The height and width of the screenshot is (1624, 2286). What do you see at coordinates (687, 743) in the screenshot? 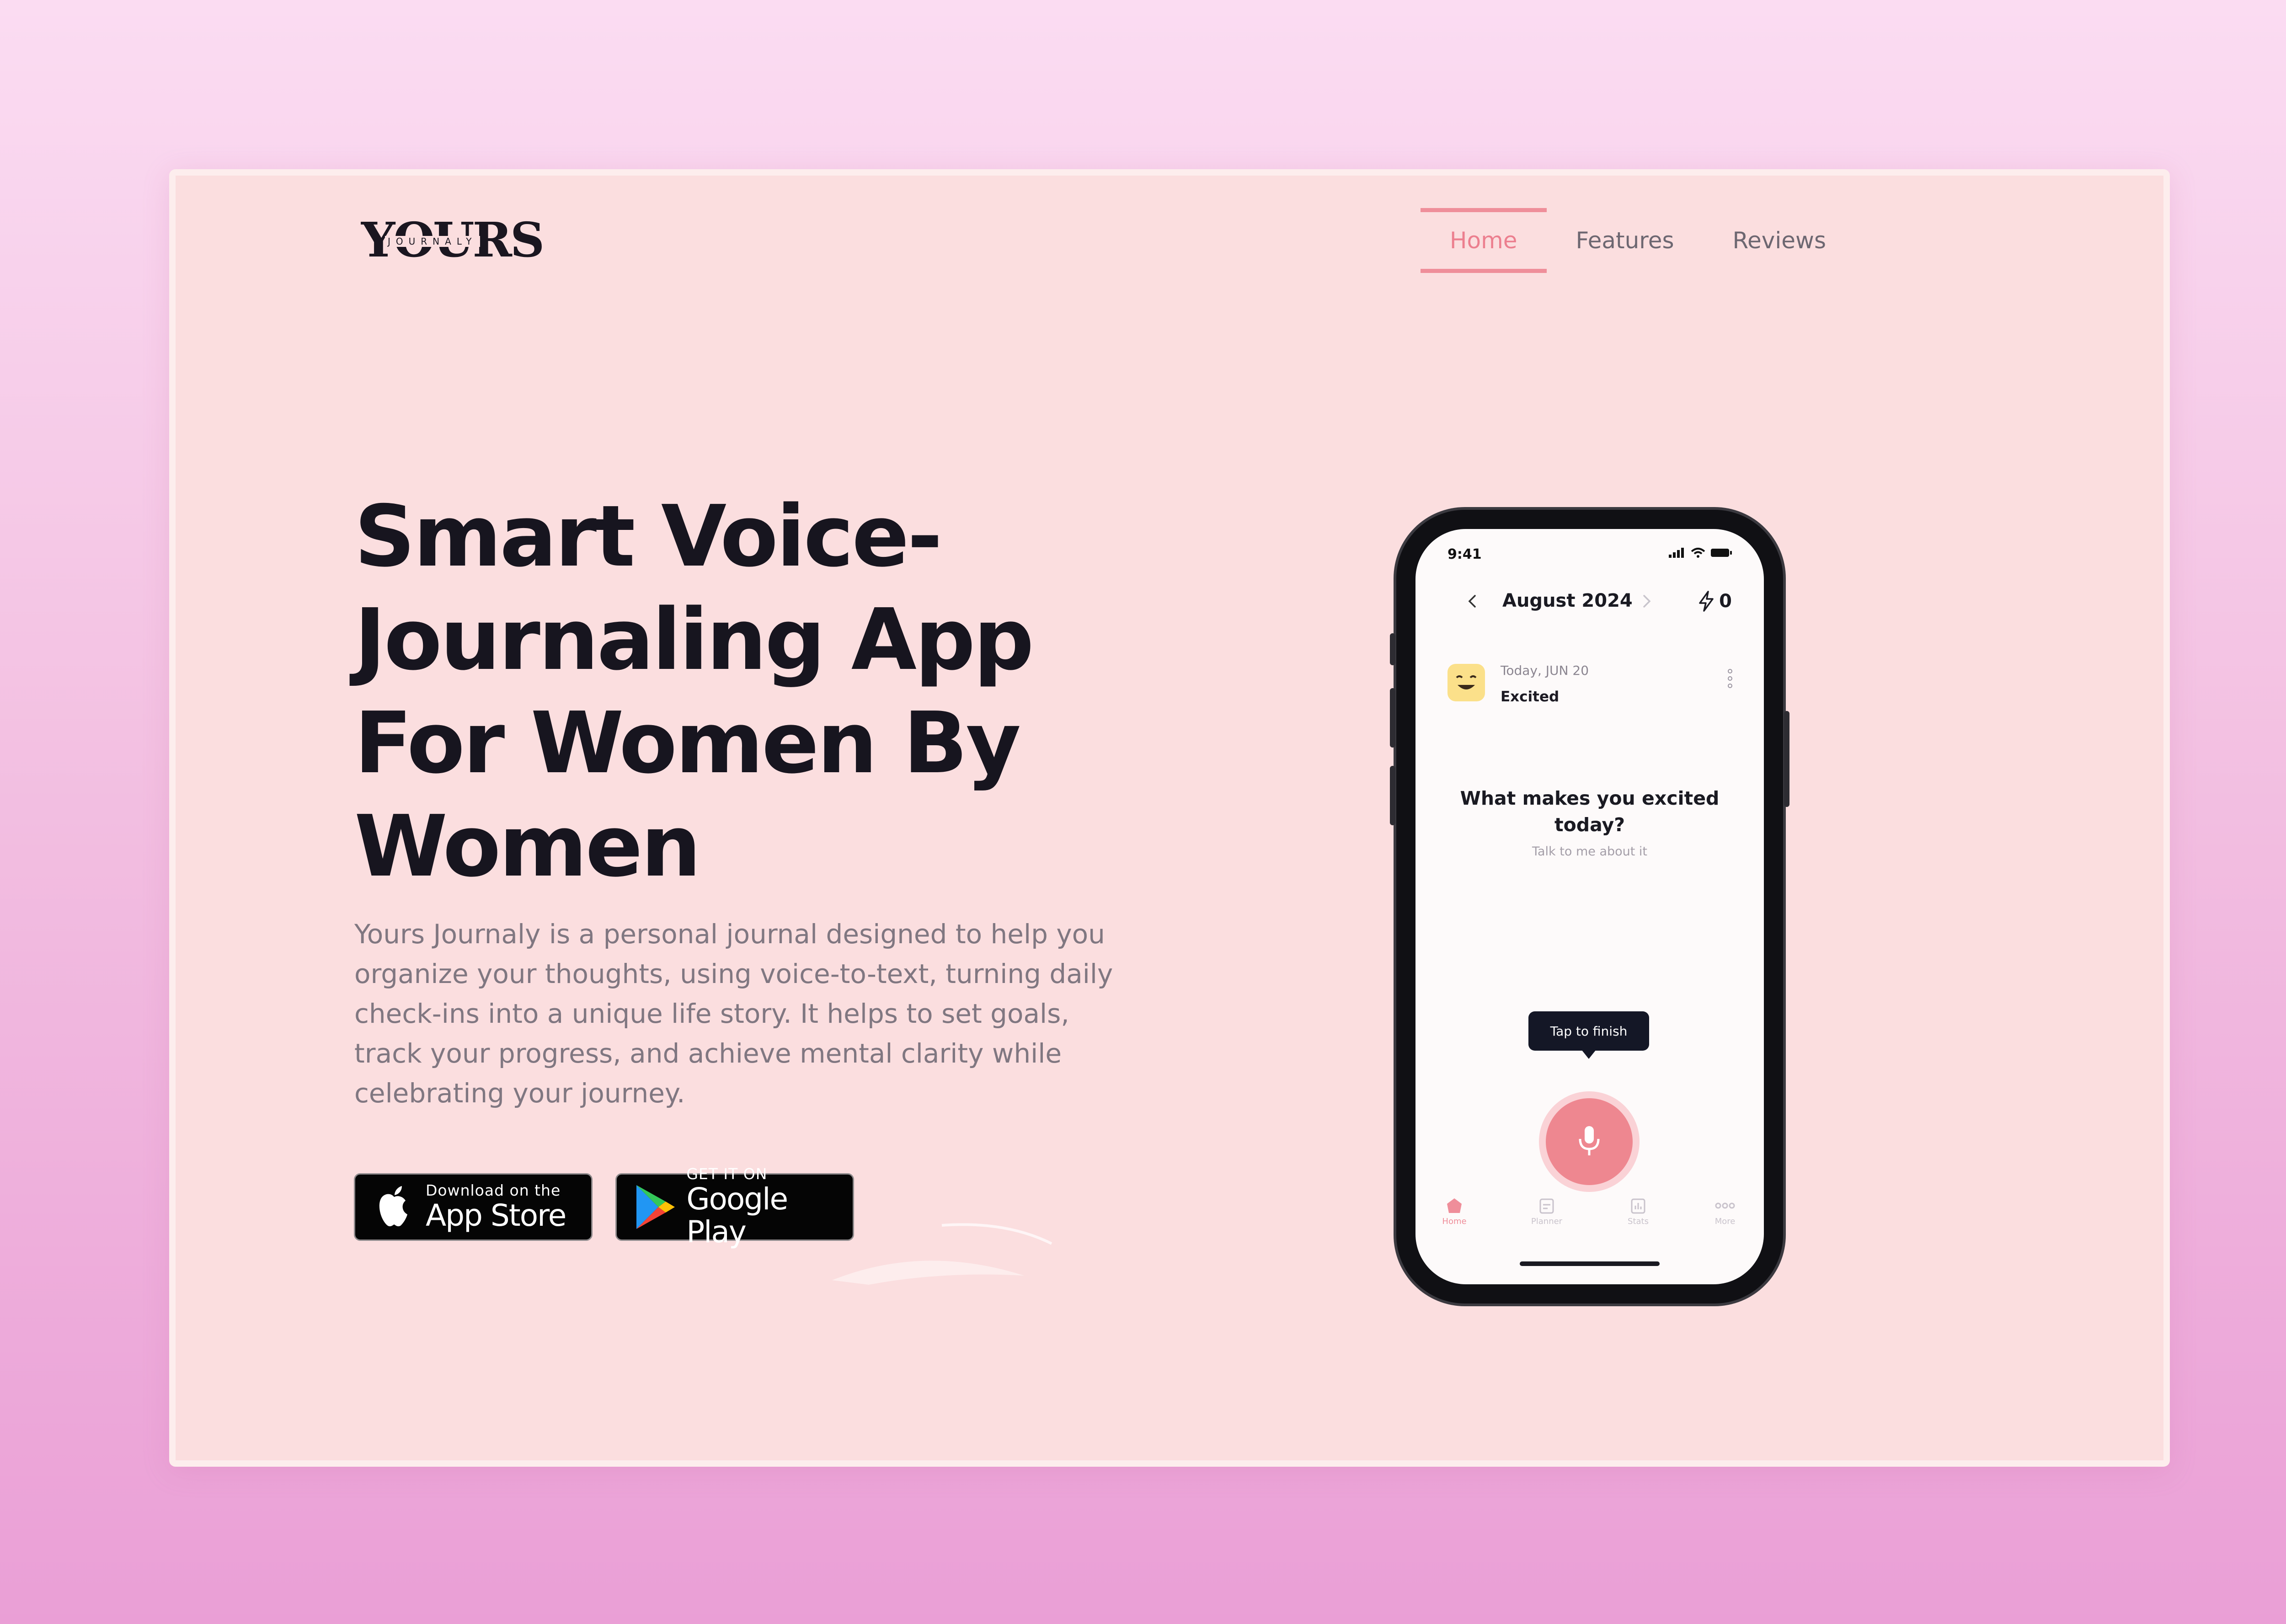
I see `hero-title-line-3: For Women By` at bounding box center [687, 743].